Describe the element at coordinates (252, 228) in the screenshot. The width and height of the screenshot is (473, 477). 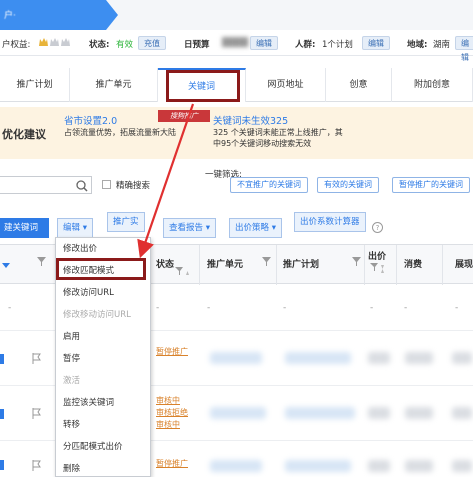
I see `bid-strategy-label: 出价策略` at that location.